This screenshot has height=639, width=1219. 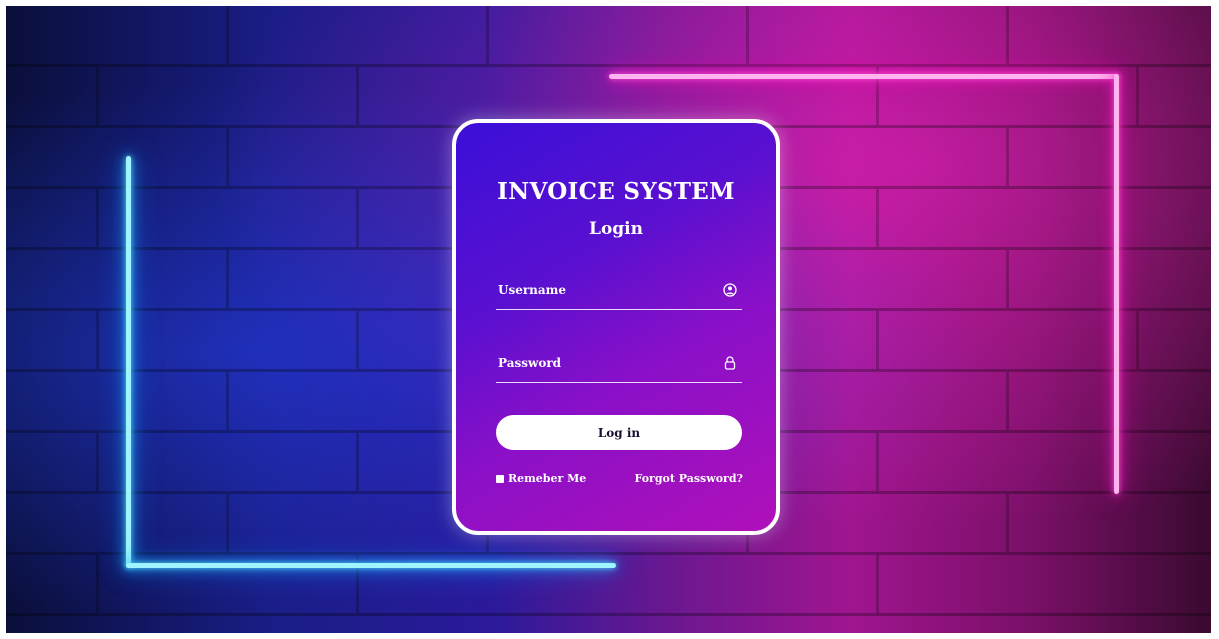 What do you see at coordinates (616, 229) in the screenshot?
I see `login-heading: Login` at bounding box center [616, 229].